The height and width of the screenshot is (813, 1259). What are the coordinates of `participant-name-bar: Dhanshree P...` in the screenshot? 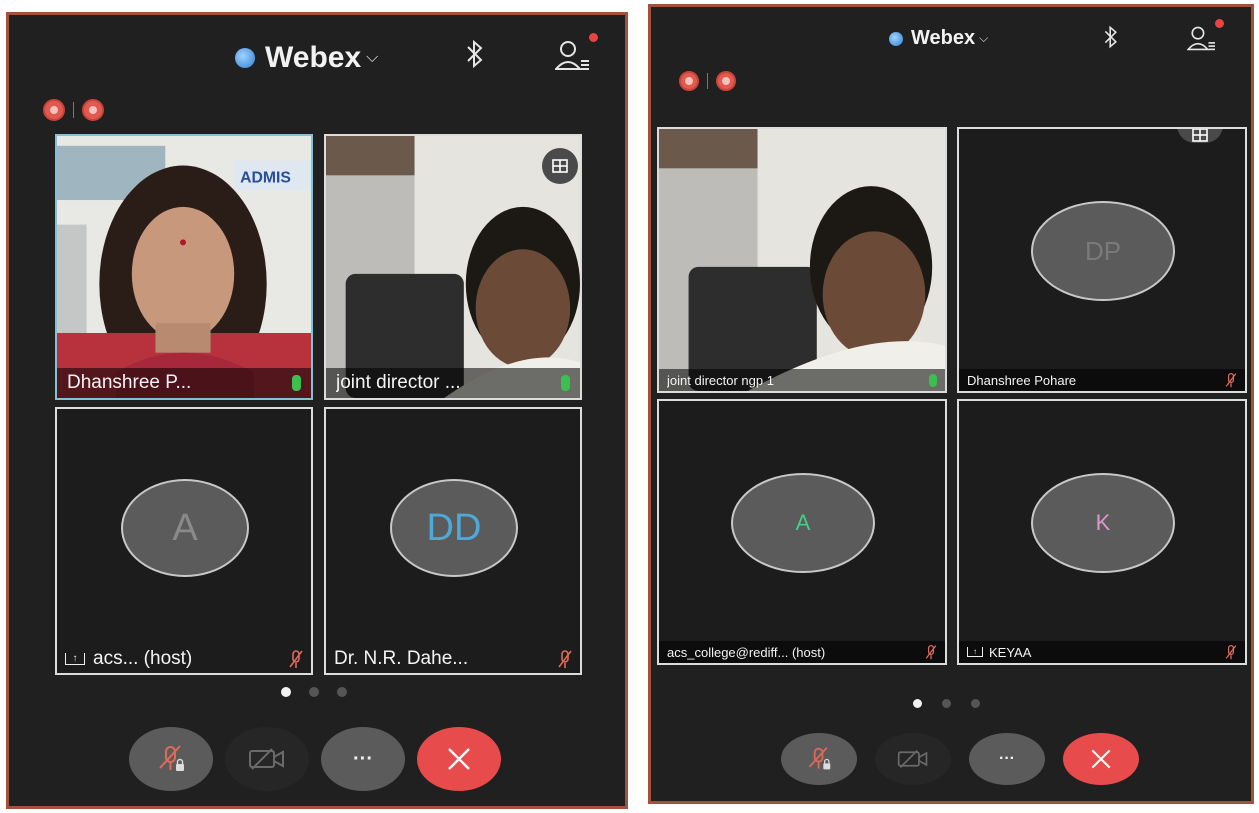 It's located at (184, 383).